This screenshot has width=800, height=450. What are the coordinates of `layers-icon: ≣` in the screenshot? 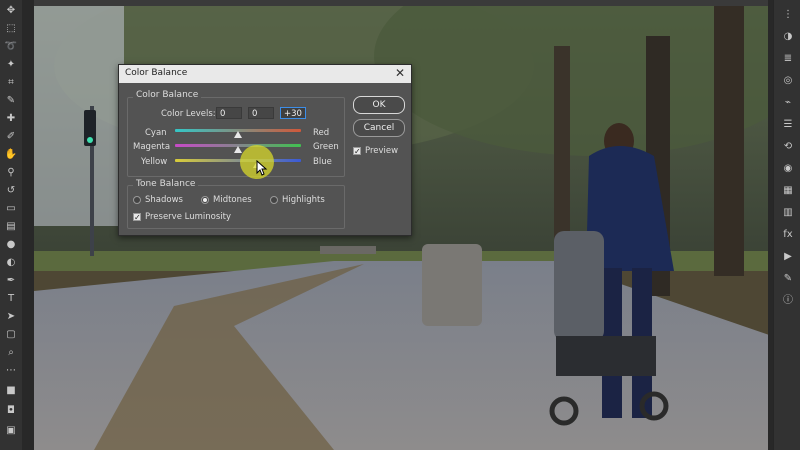 It's located at (788, 59).